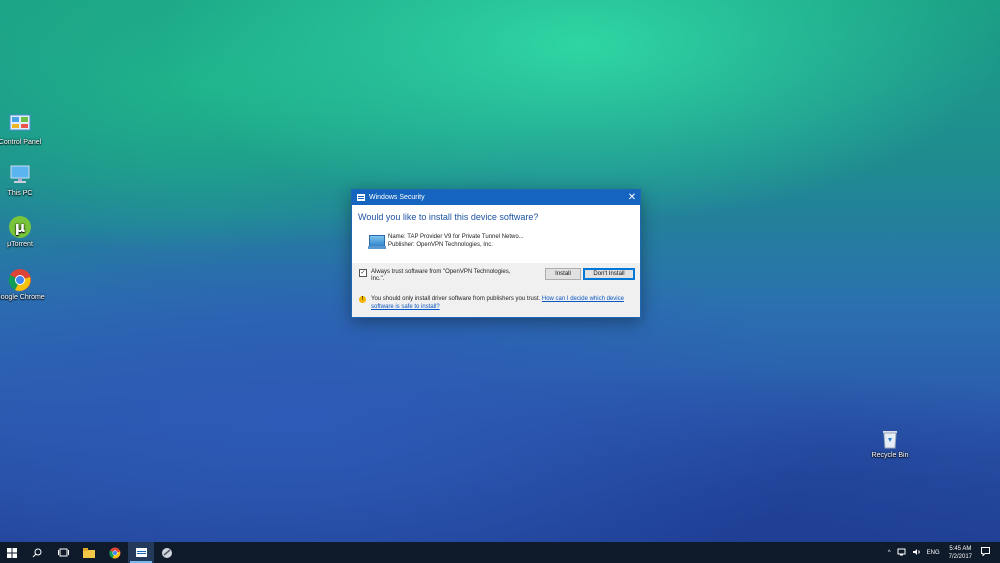 This screenshot has width=1000, height=563. I want to click on always-trust-checkbox: ✓, so click(363, 273).